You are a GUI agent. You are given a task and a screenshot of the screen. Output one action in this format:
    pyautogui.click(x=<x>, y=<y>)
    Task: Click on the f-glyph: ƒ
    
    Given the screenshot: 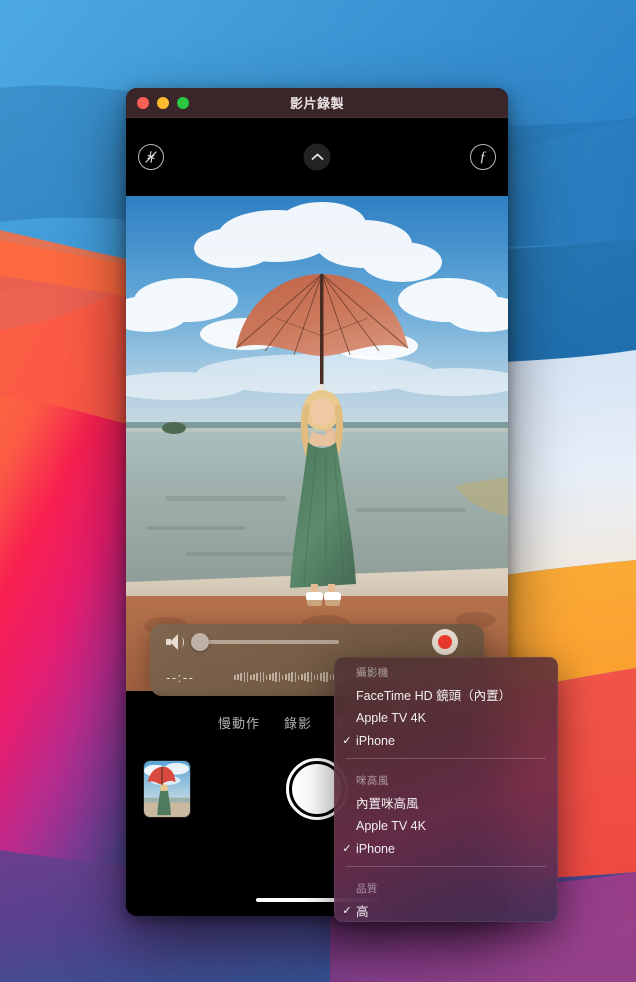 What is the action you would take?
    pyautogui.click(x=483, y=156)
    